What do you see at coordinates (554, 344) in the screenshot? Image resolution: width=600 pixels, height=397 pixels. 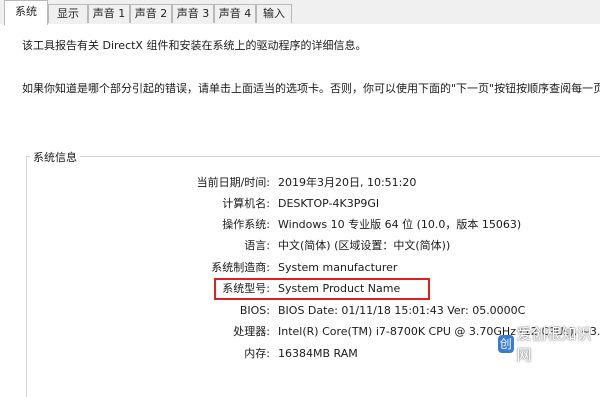 I see `watermark-text: 爱创根知识网` at bounding box center [554, 344].